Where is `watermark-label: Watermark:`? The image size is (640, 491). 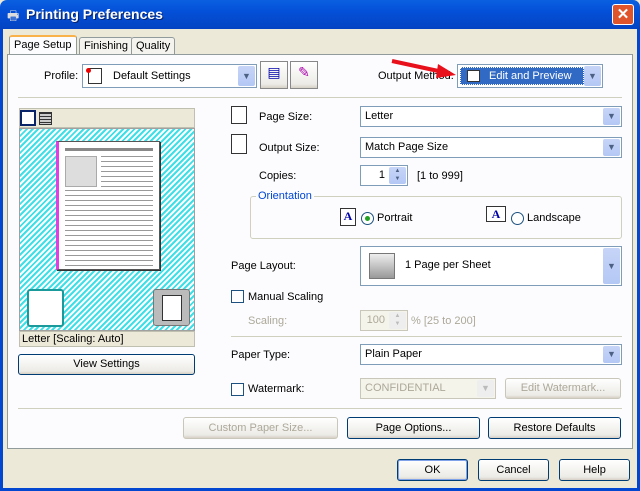
watermark-label: Watermark: is located at coordinates (276, 389).